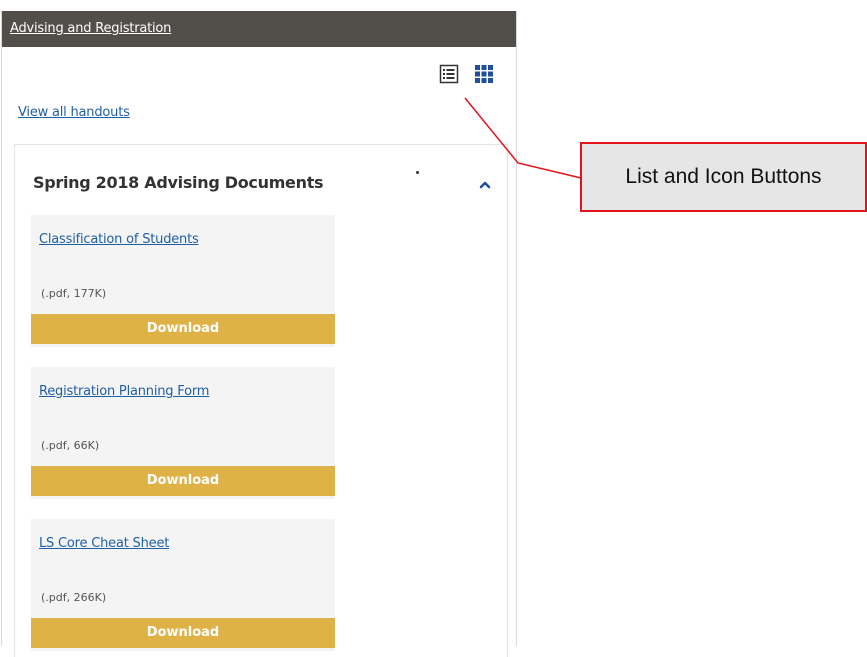 This screenshot has width=867, height=657. Describe the element at coordinates (523, 138) in the screenshot. I see `callout-connector-line` at that location.